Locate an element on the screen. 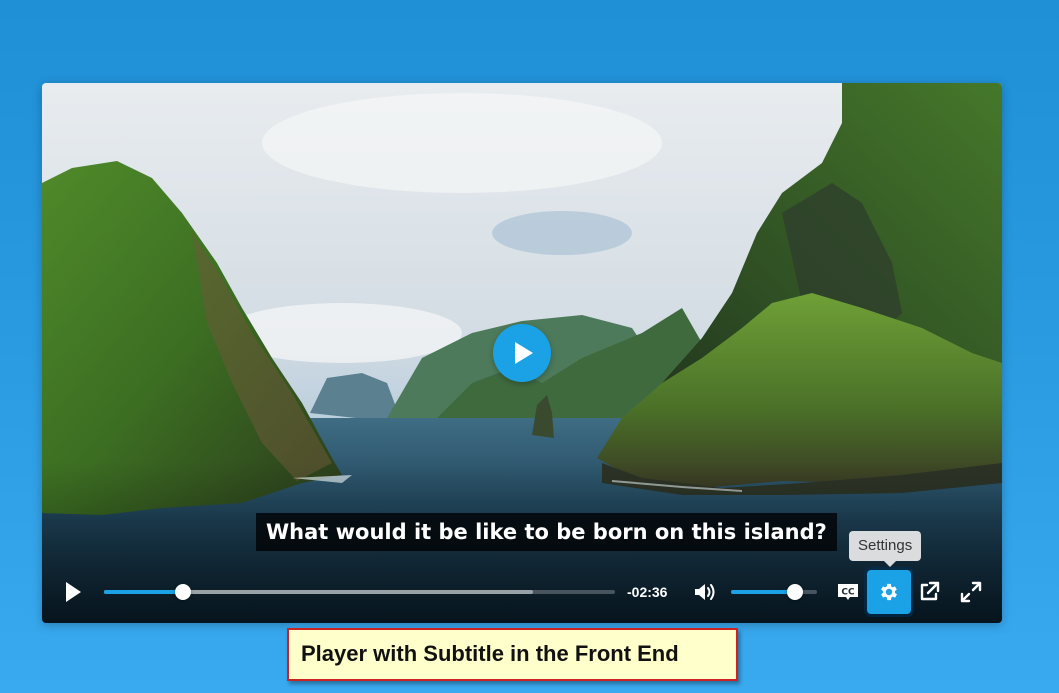 The image size is (1059, 693). annotation-caption: Player with Subtitle in the Front End is located at coordinates (512, 654).